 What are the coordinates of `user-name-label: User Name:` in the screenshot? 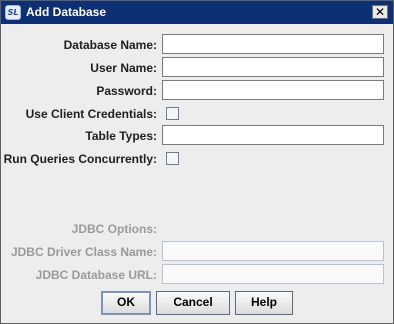 It's located at (123, 68).